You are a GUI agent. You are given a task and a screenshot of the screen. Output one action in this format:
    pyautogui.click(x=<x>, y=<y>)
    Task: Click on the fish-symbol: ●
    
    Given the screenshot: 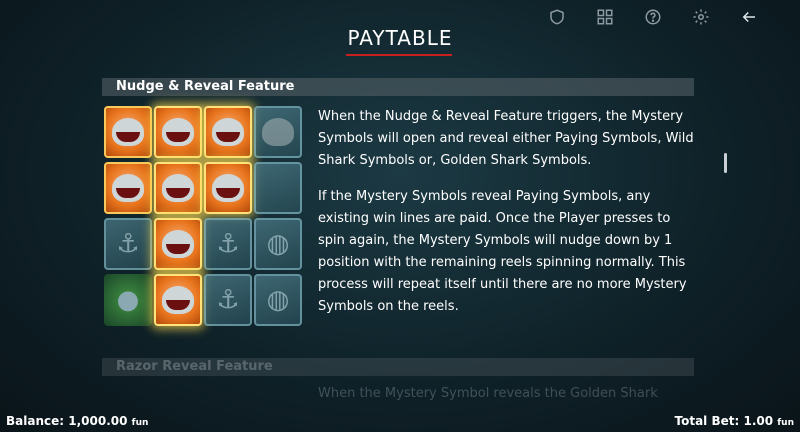 What is the action you would take?
    pyautogui.click(x=128, y=300)
    